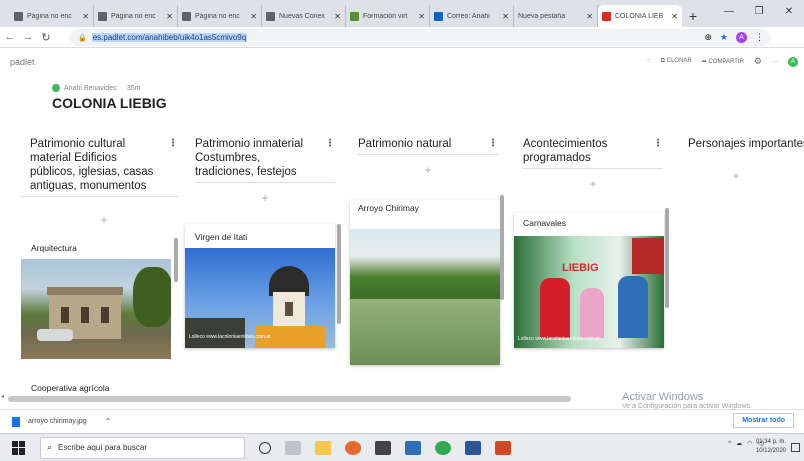 Image resolution: width=804 pixels, height=461 pixels. Describe the element at coordinates (758, 61) in the screenshot. I see `settings-gear-icon: ⚙` at that location.